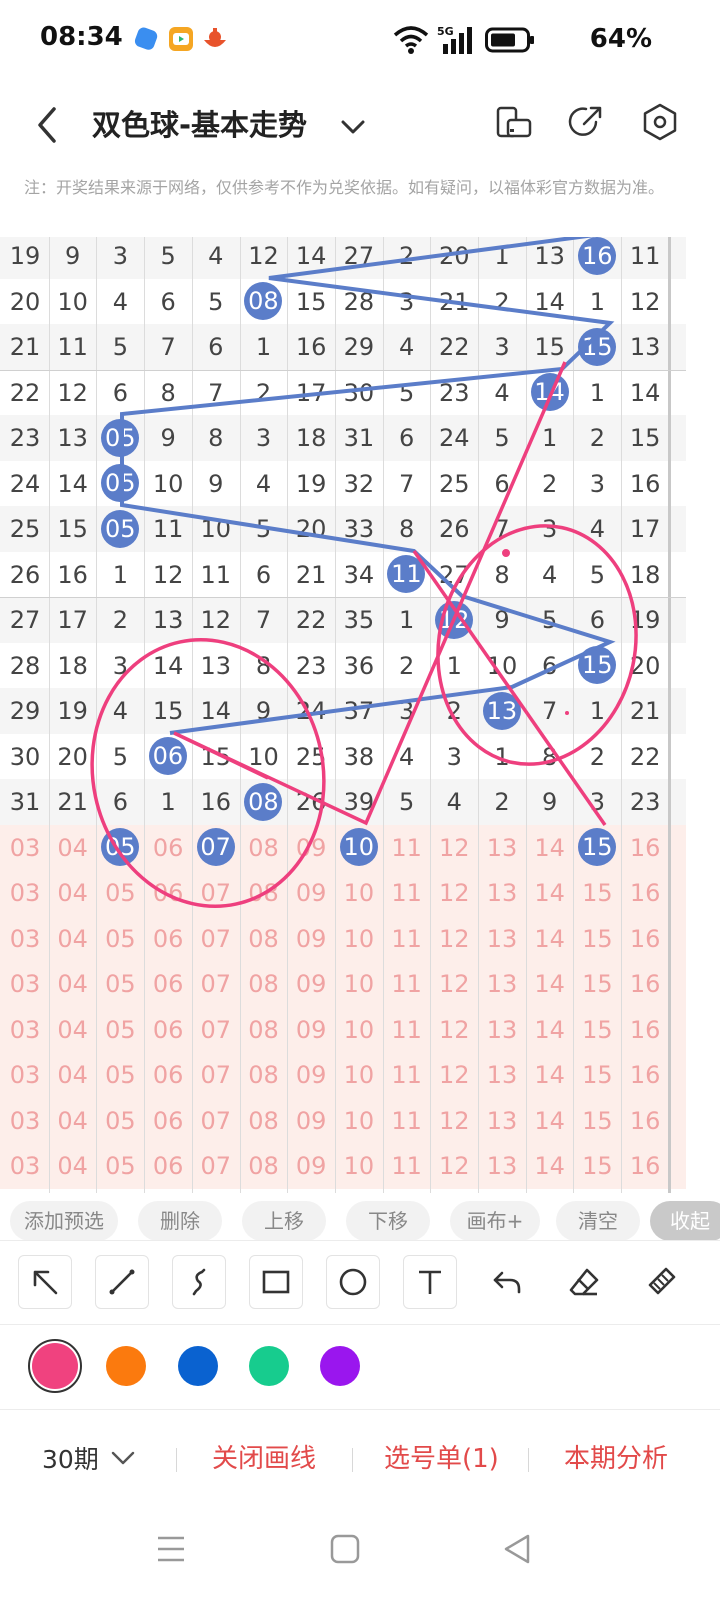 The width and height of the screenshot is (720, 1604). Describe the element at coordinates (507, 1282) in the screenshot. I see `undo-icon` at that location.